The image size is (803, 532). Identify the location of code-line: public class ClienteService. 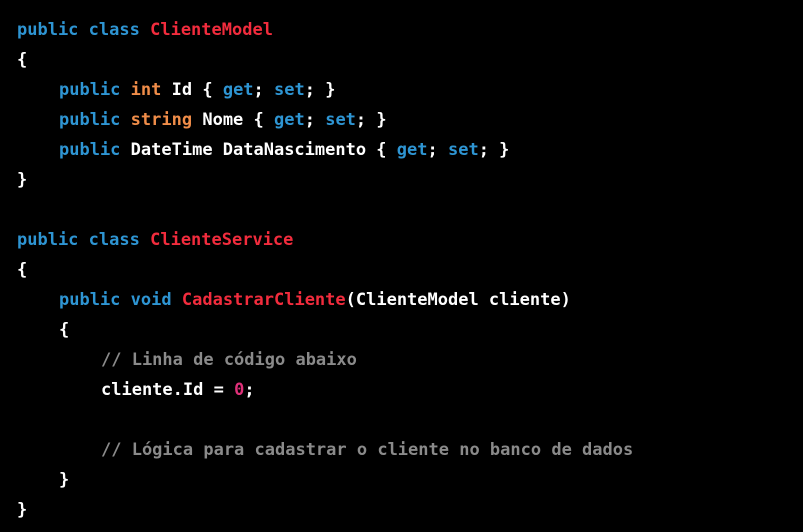
(410, 240).